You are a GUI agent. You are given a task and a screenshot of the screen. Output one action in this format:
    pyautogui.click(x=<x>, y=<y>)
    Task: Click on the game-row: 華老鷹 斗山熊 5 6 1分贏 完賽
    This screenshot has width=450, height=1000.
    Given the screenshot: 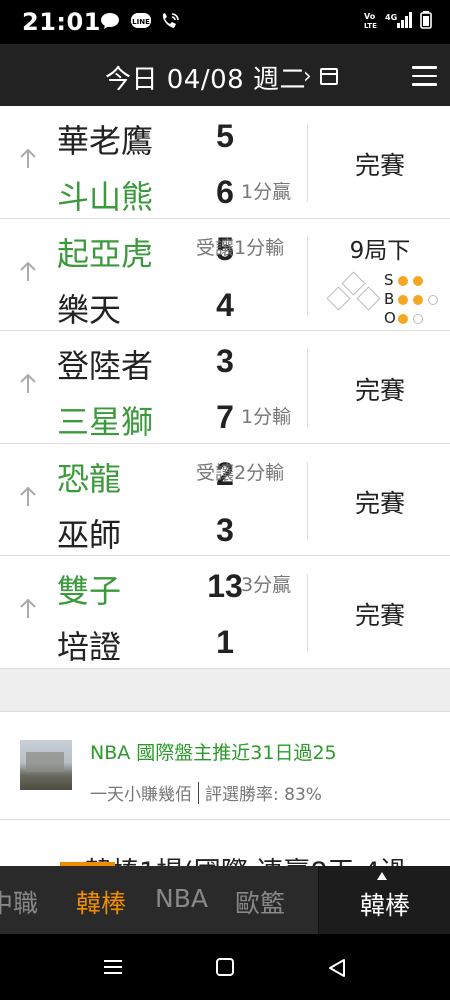 What is the action you would take?
    pyautogui.click(x=225, y=162)
    